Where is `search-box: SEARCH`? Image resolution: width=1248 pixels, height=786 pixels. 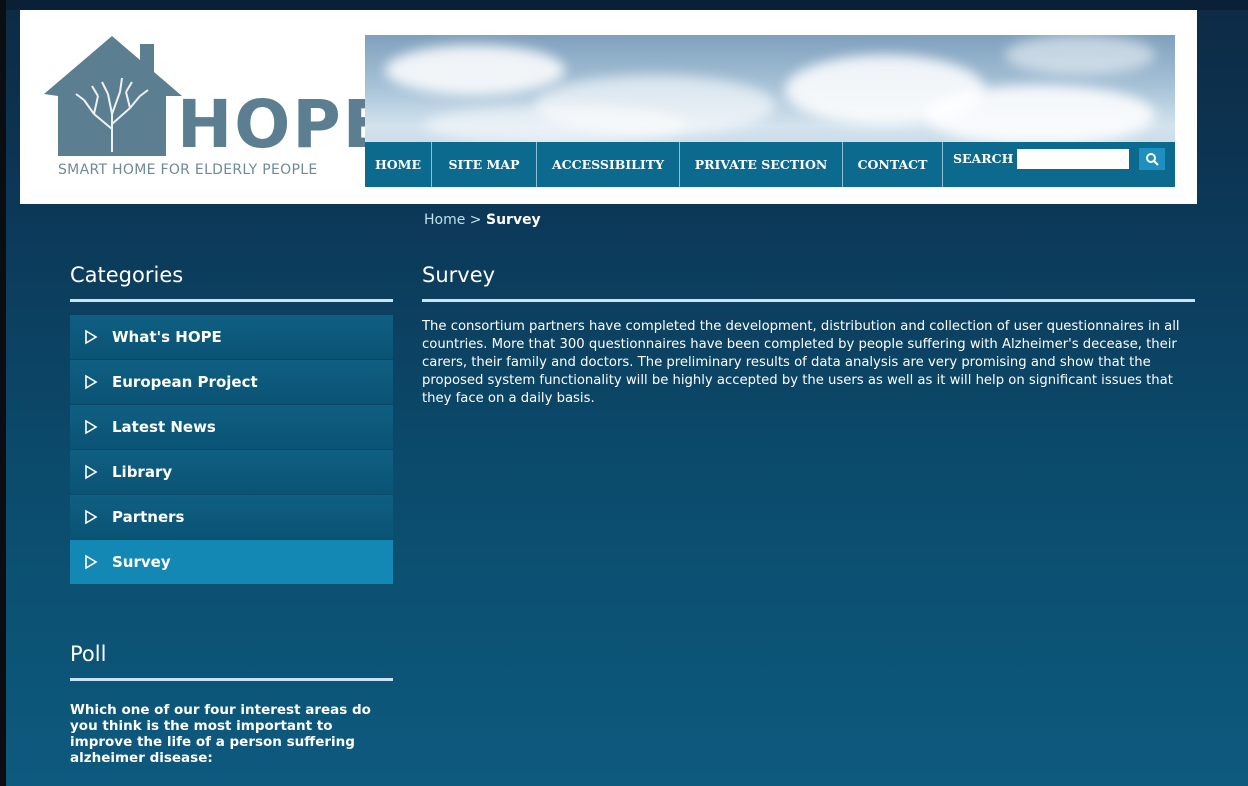 search-box: SEARCH is located at coordinates (1059, 164).